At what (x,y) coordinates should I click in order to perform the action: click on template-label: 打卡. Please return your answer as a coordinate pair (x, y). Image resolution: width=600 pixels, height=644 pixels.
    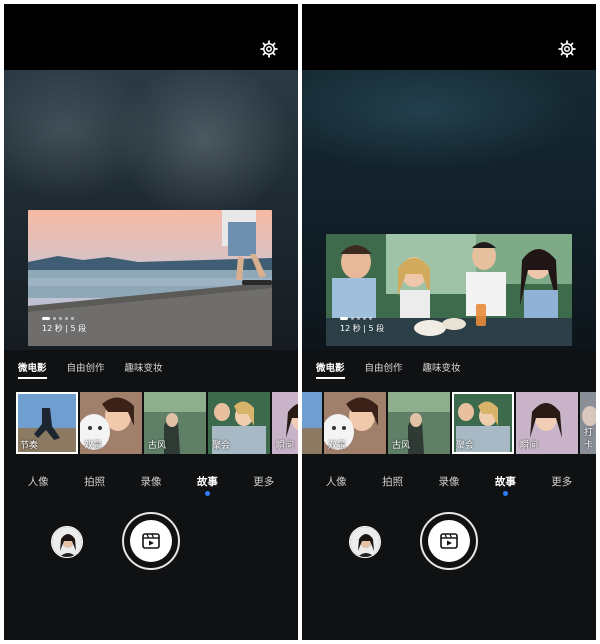
    Looking at the image, I should click on (589, 439).